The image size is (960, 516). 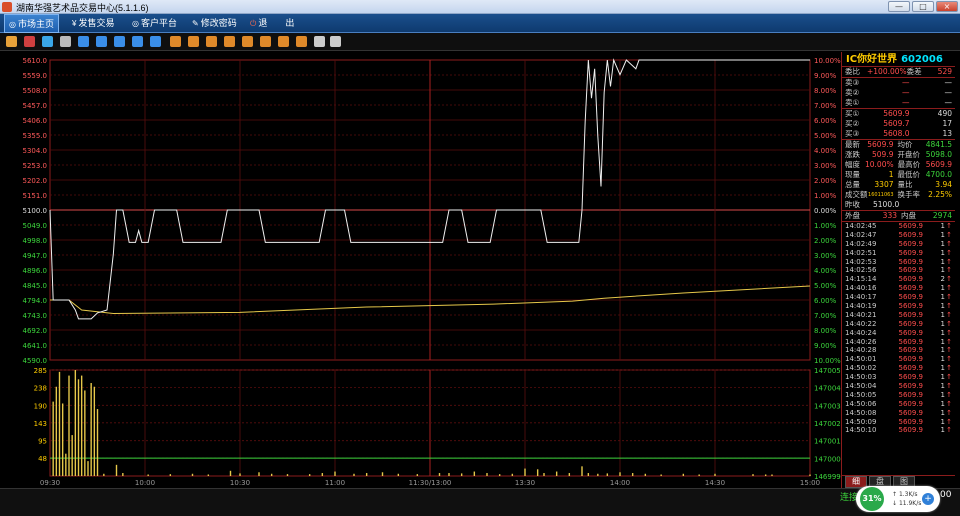 I want to click on menu-item-client-platform: ◎ 客户平台, so click(x=154, y=23).